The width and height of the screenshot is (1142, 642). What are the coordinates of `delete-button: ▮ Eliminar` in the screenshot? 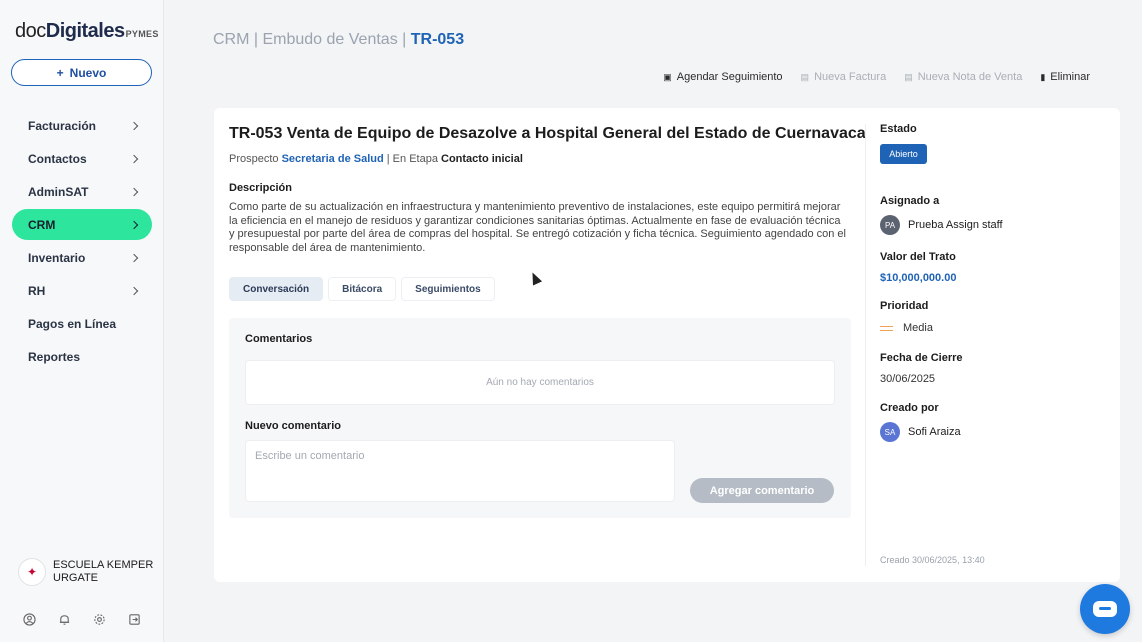 It's located at (1065, 77).